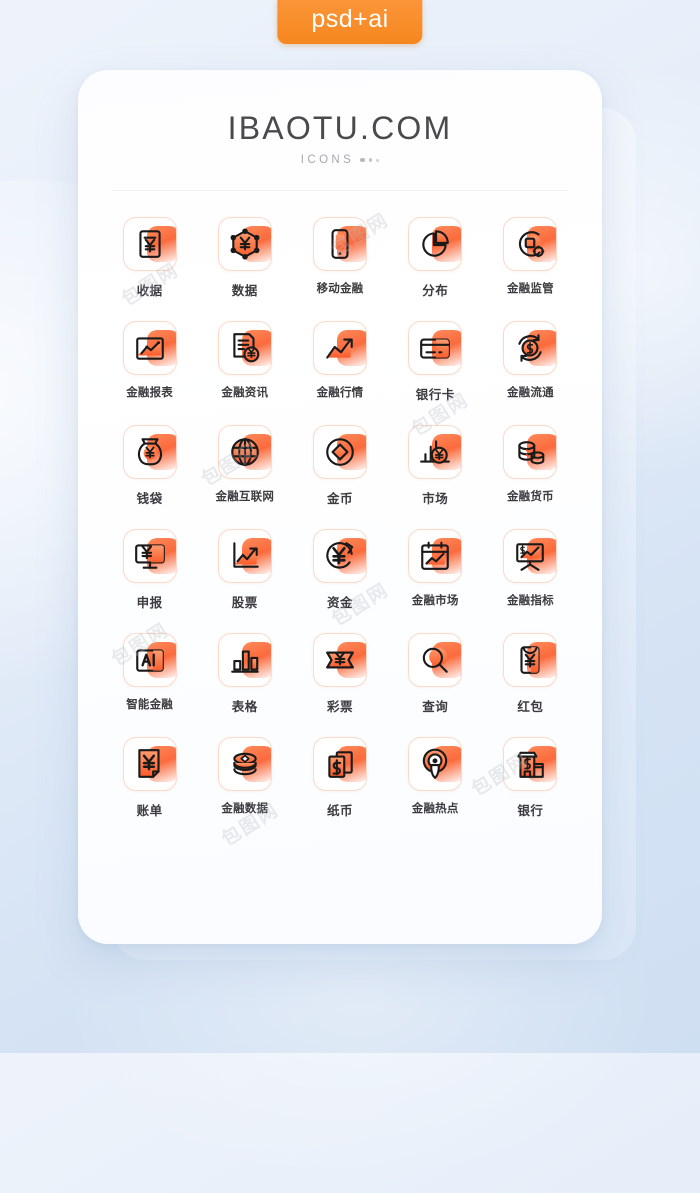 The image size is (700, 1193). What do you see at coordinates (244, 602) in the screenshot?
I see `icon-label: 股票` at bounding box center [244, 602].